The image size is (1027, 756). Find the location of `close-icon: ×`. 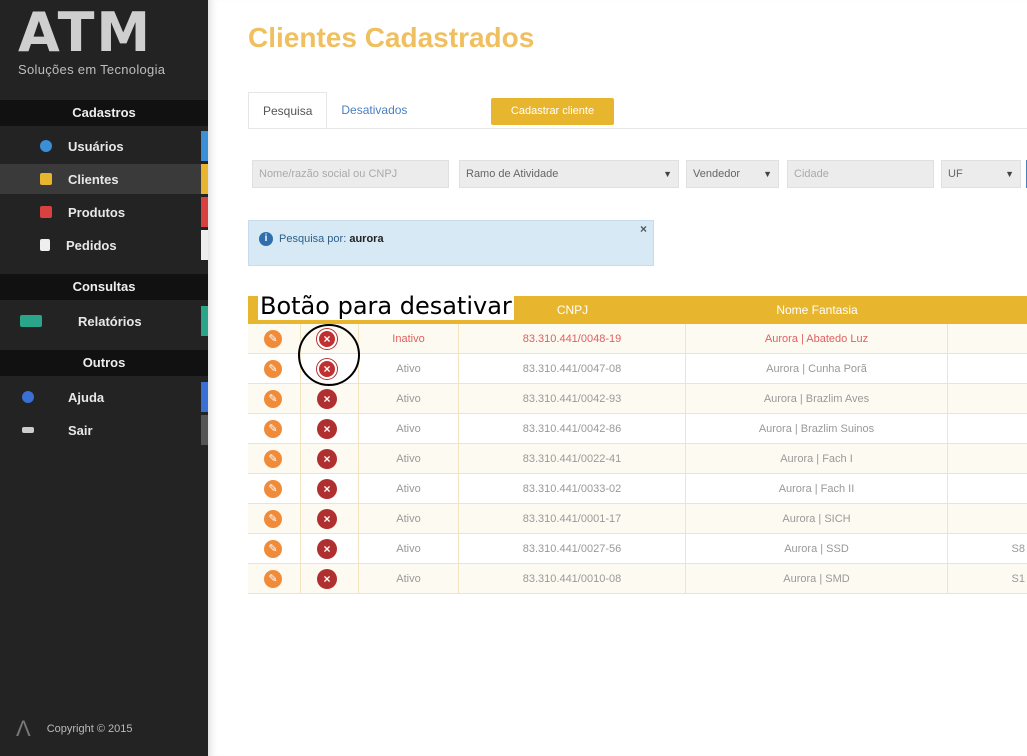

close-icon: × is located at coordinates (643, 229).